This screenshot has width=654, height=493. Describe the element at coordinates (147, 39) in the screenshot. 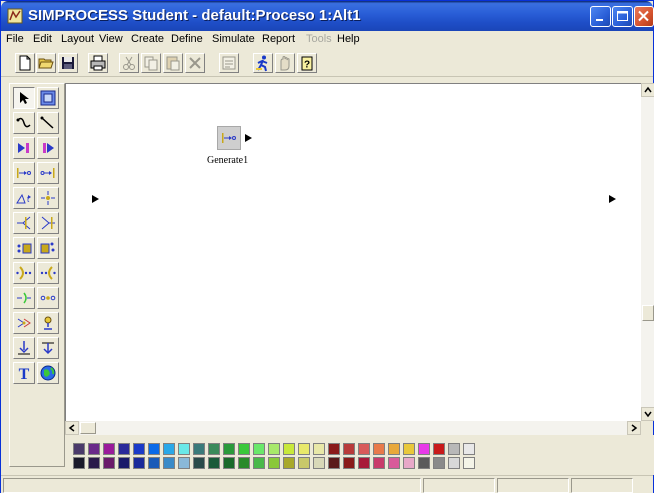

I see `menu-create: Create` at that location.